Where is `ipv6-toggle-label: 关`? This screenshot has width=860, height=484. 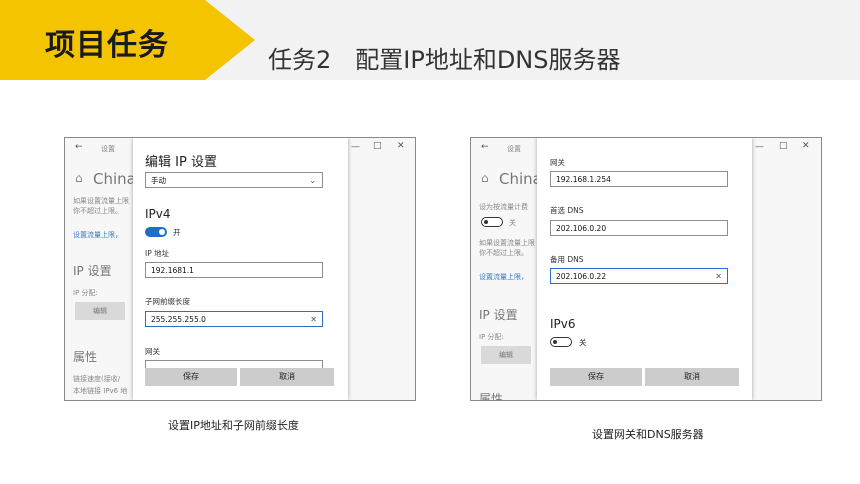
ipv6-toggle-label: 关 is located at coordinates (583, 342).